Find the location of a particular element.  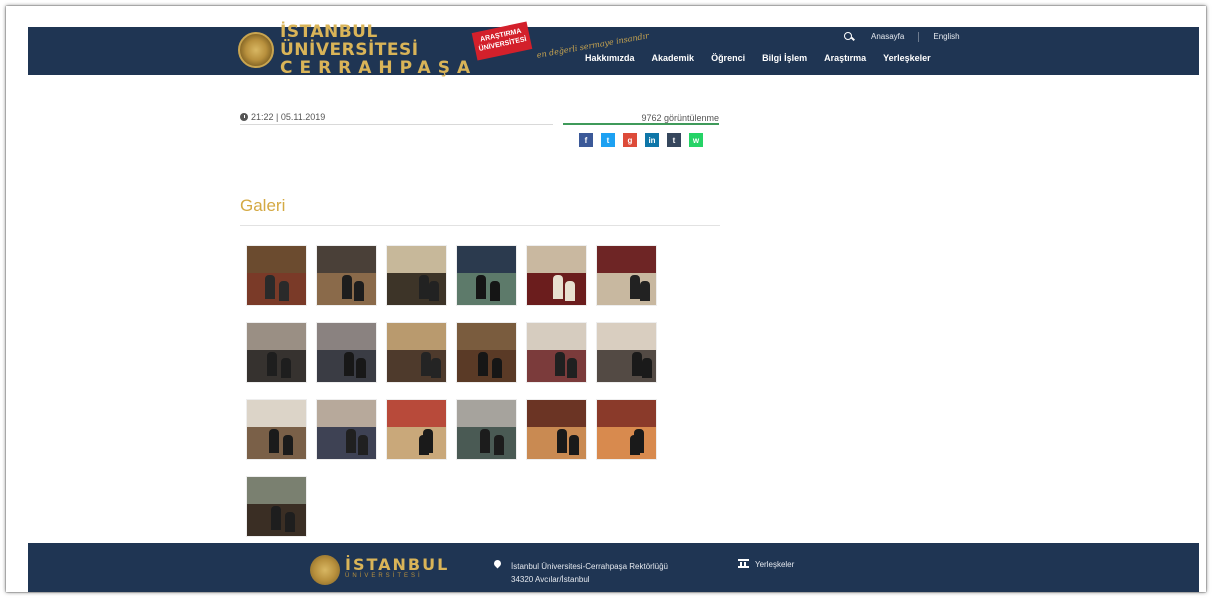

logo-subtitle: CERRAHPAŞA is located at coordinates (379, 68).